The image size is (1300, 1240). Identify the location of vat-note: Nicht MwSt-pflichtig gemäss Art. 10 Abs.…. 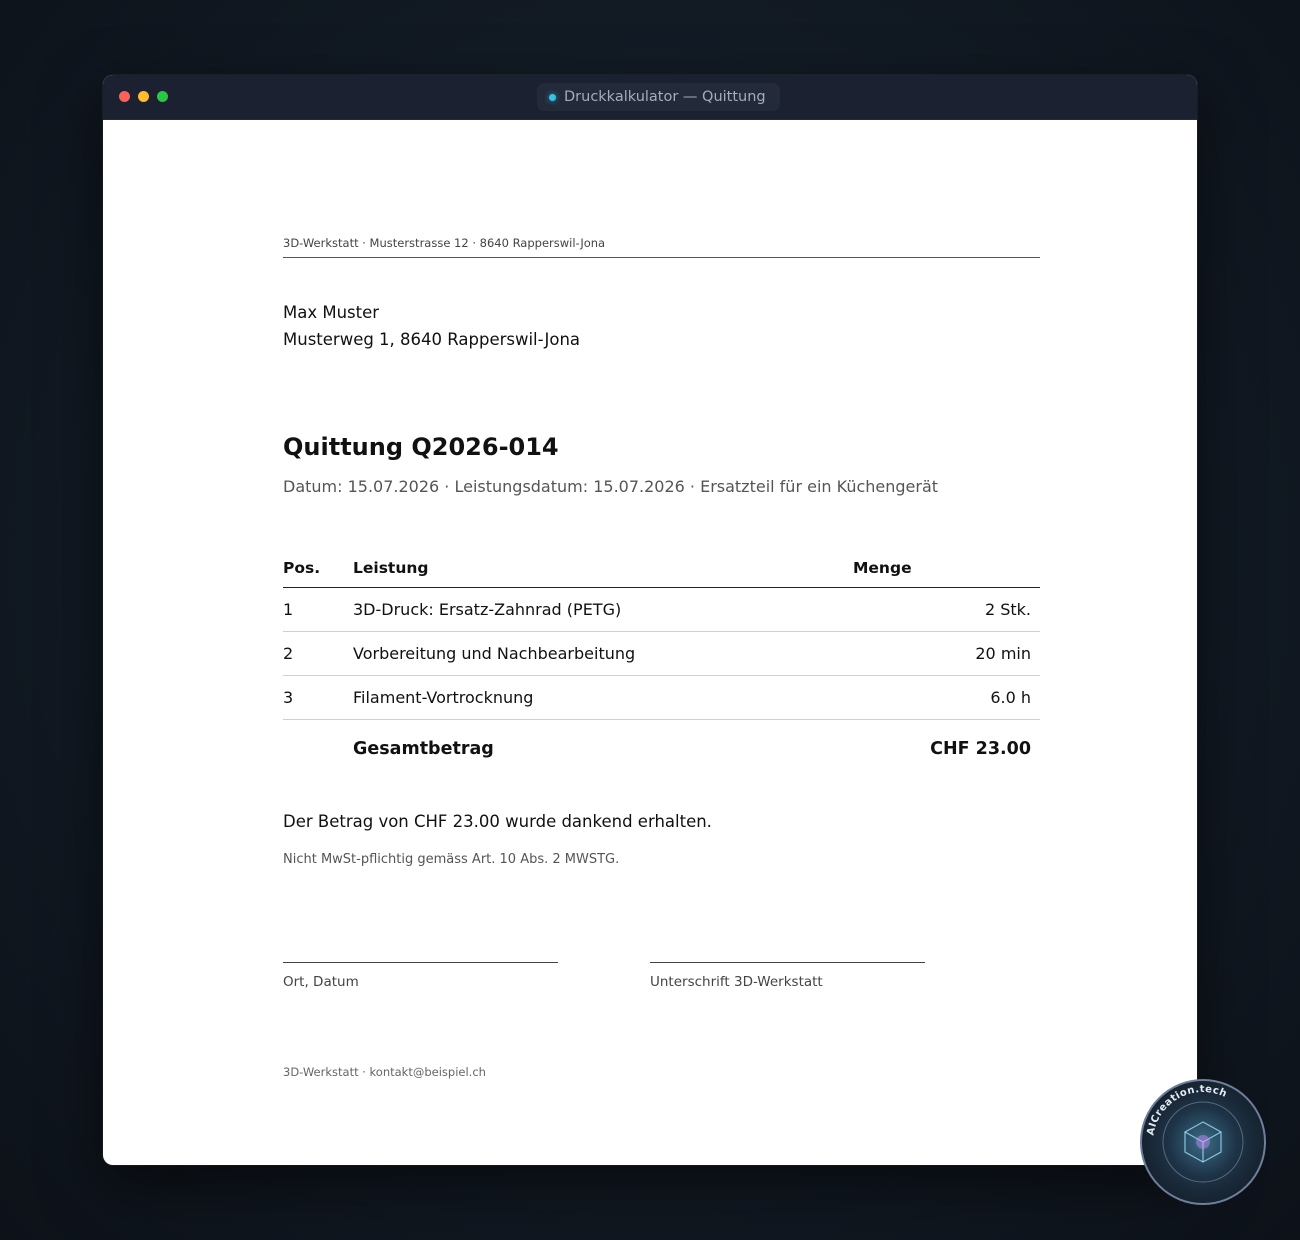
(451, 859).